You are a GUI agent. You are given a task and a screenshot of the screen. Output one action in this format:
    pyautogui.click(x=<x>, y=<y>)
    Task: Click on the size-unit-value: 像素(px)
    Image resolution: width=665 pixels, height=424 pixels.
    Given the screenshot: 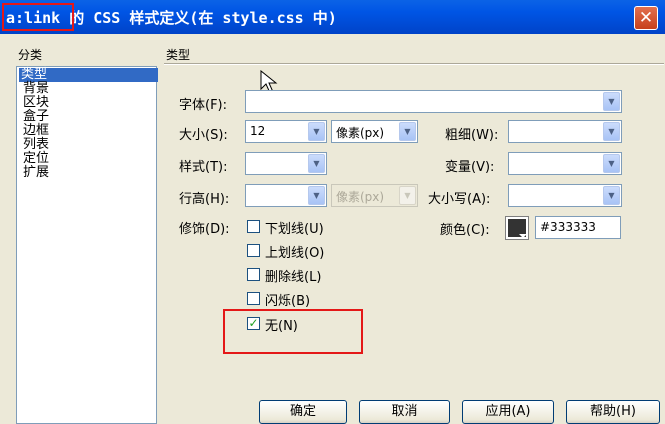 What is the action you would take?
    pyautogui.click(x=360, y=133)
    